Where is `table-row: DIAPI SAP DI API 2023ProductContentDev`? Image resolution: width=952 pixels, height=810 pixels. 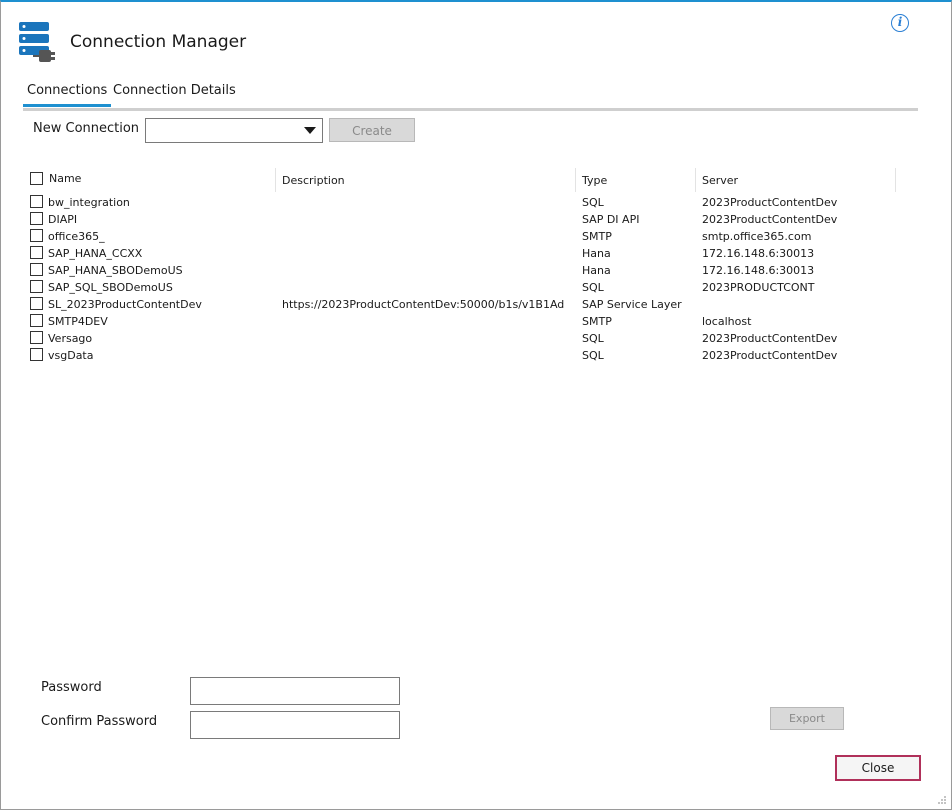 table-row: DIAPI SAP DI API 2023ProductContentDev is located at coordinates (462, 219).